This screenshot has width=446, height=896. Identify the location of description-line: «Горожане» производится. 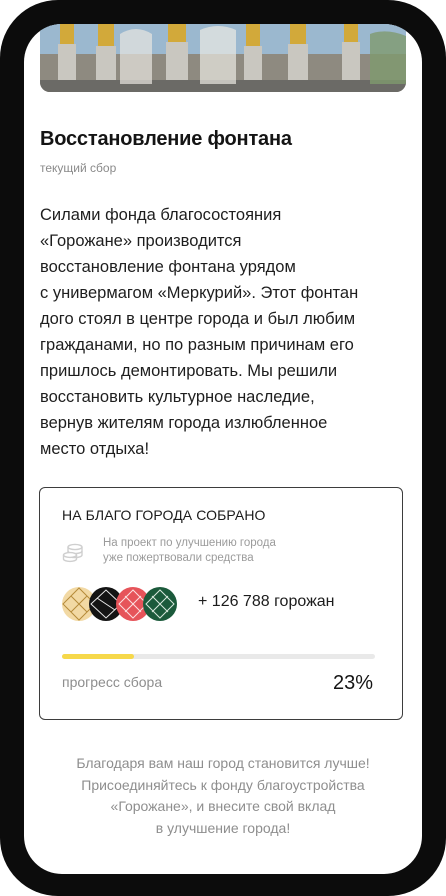
(141, 241).